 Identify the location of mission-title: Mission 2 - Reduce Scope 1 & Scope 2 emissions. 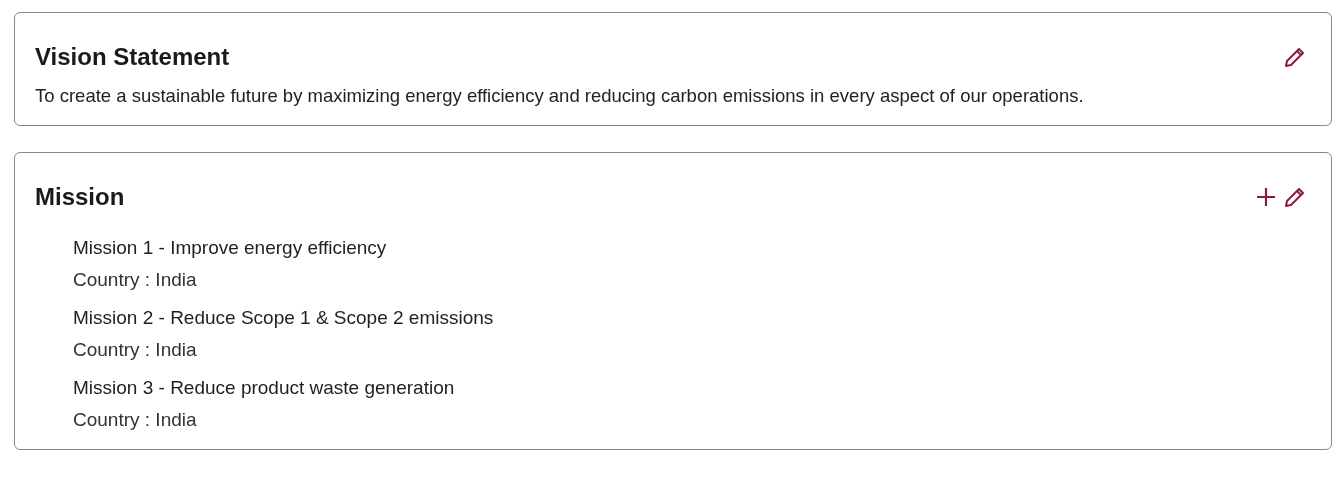
(284, 318).